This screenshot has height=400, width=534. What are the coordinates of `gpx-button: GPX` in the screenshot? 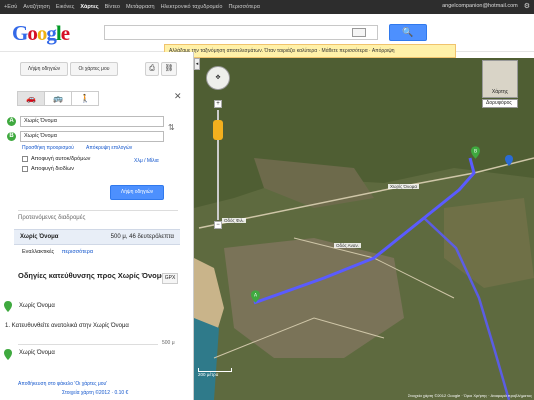 It's located at (170, 278).